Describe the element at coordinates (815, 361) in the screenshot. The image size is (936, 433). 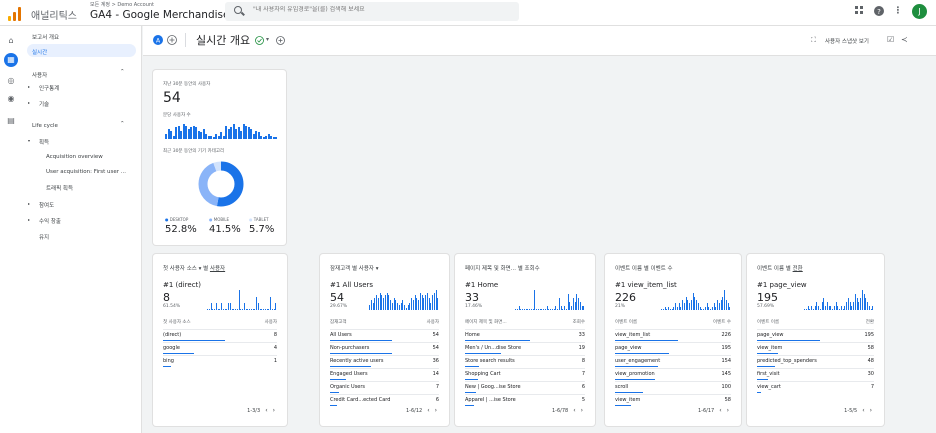
I see `table-row: predicted_top_spenders 48` at that location.